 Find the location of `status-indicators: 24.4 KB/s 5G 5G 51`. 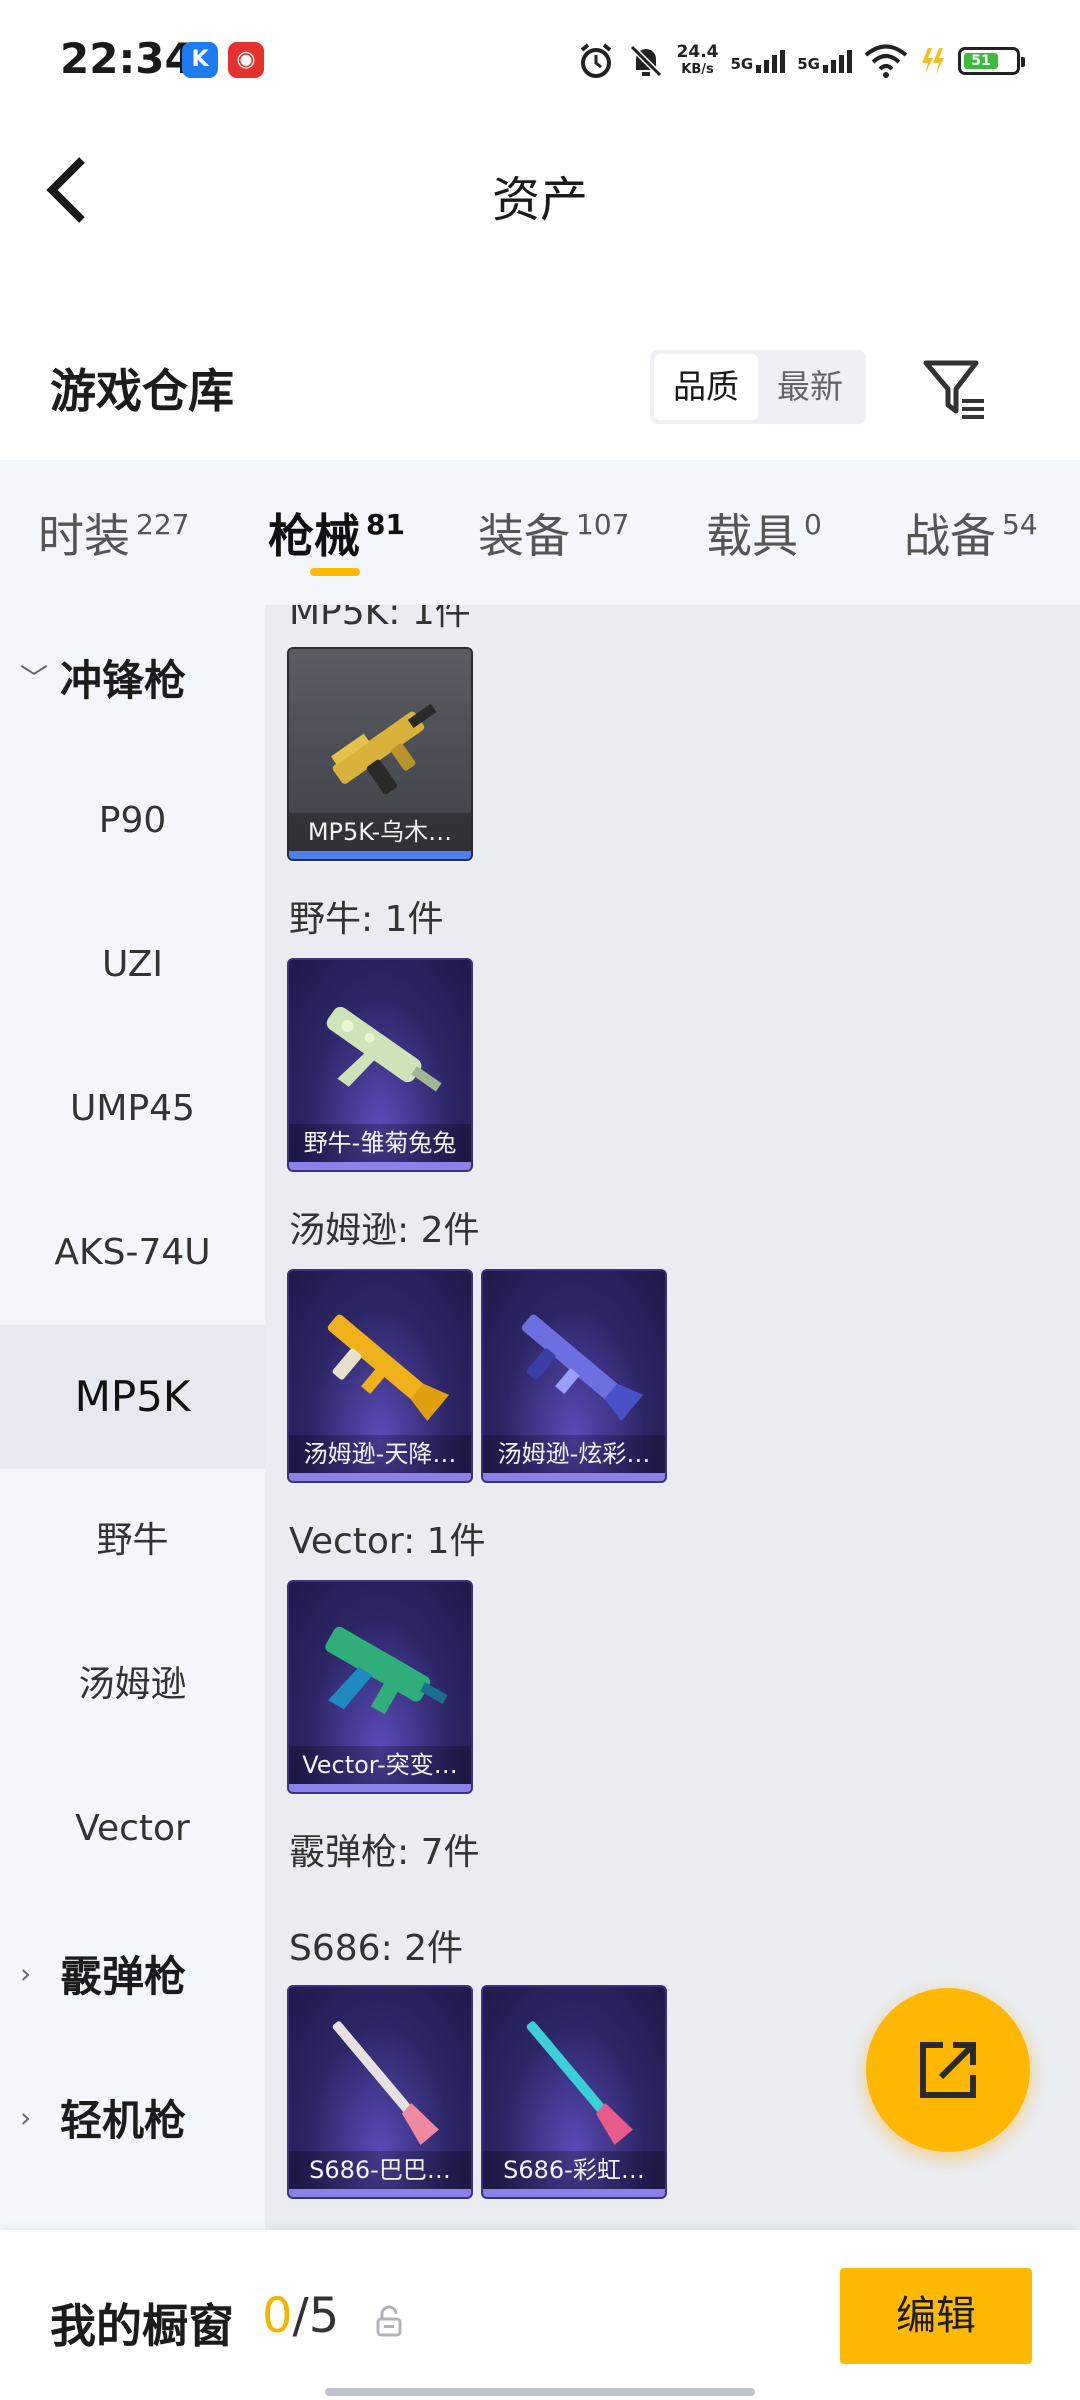

status-indicators: 24.4 KB/s 5G 5G 51 is located at coordinates (801, 61).